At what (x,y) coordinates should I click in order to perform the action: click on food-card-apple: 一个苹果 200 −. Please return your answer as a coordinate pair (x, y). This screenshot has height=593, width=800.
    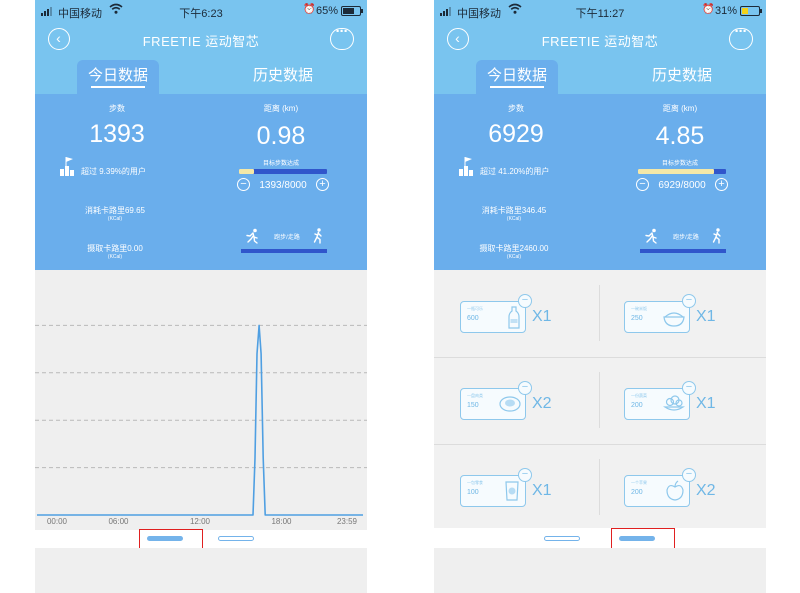
    Looking at the image, I should click on (660, 487).